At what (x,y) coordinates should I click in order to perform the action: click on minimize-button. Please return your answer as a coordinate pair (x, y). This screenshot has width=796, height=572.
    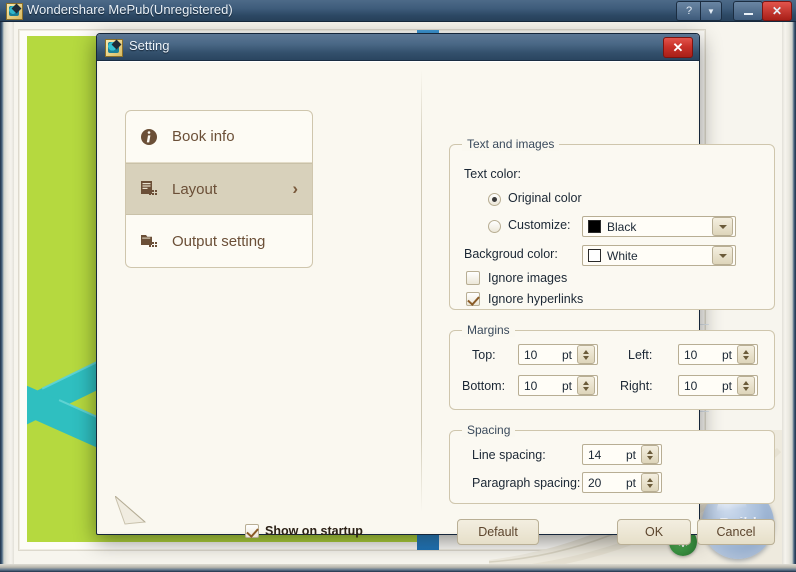
    Looking at the image, I should click on (748, 11).